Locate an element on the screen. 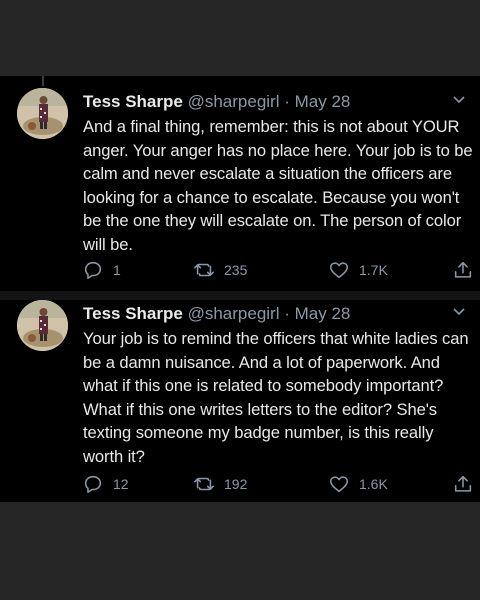 Image resolution: width=480 pixels, height=600 pixels. reply-count: 1 is located at coordinates (117, 270).